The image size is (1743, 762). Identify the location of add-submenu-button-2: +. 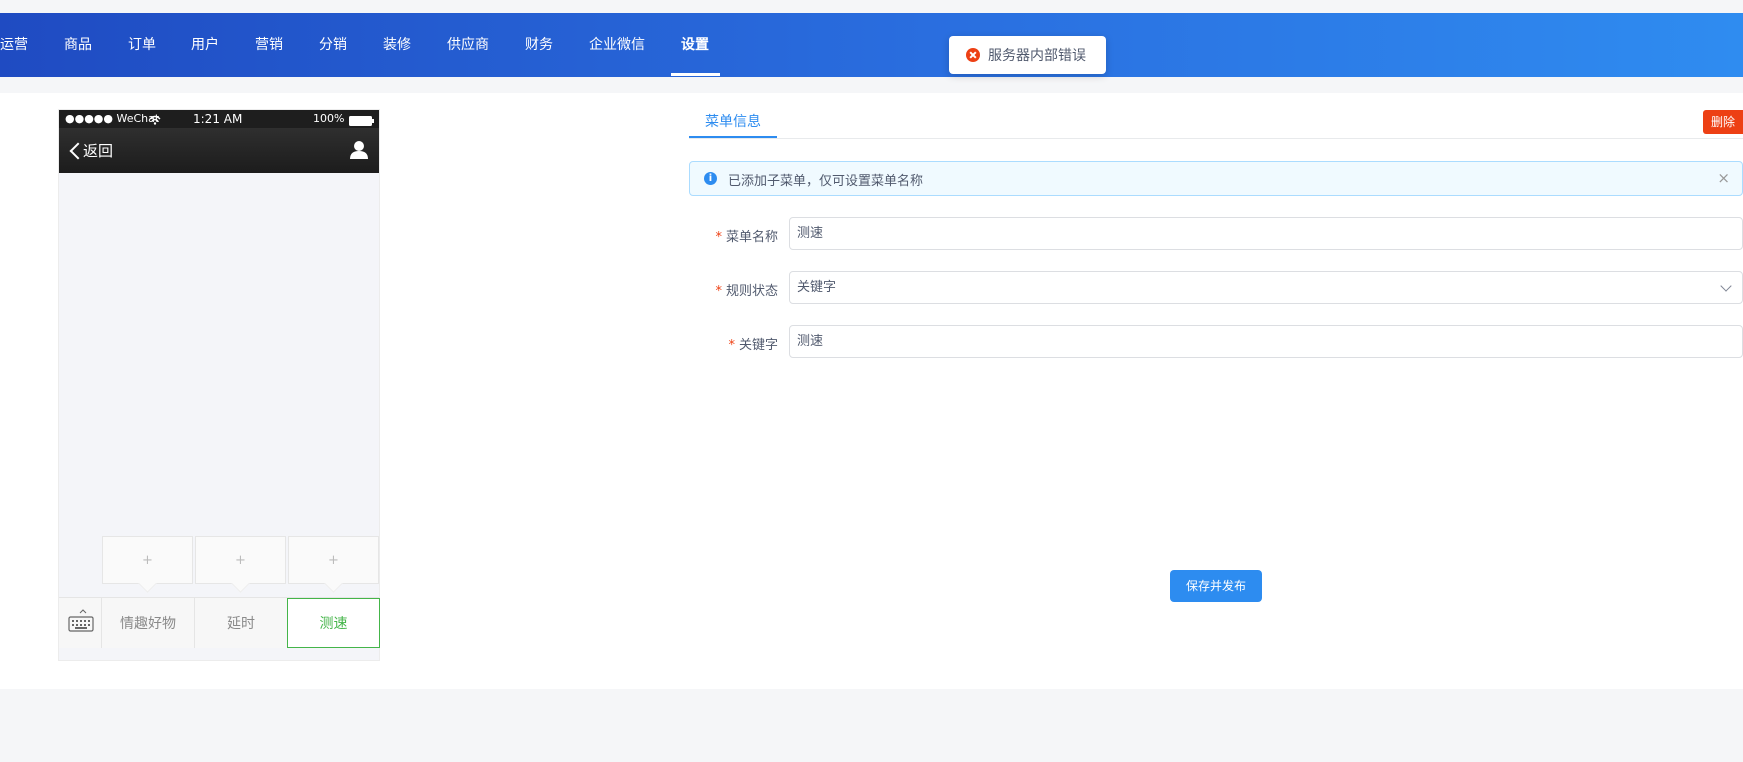
(240, 560).